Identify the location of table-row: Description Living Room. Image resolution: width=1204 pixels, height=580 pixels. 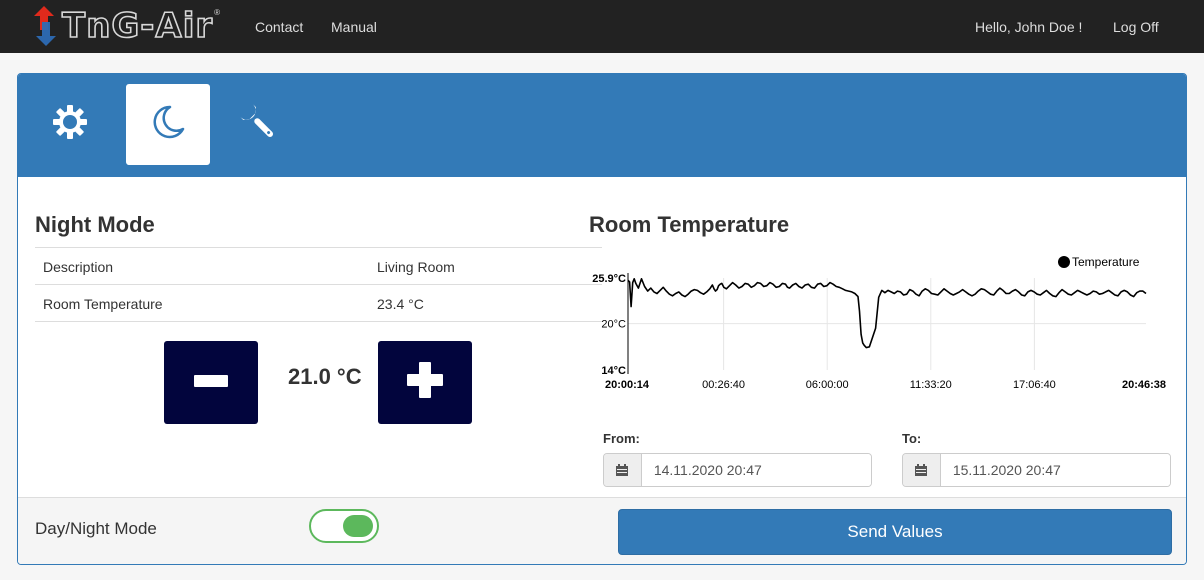
(318, 266).